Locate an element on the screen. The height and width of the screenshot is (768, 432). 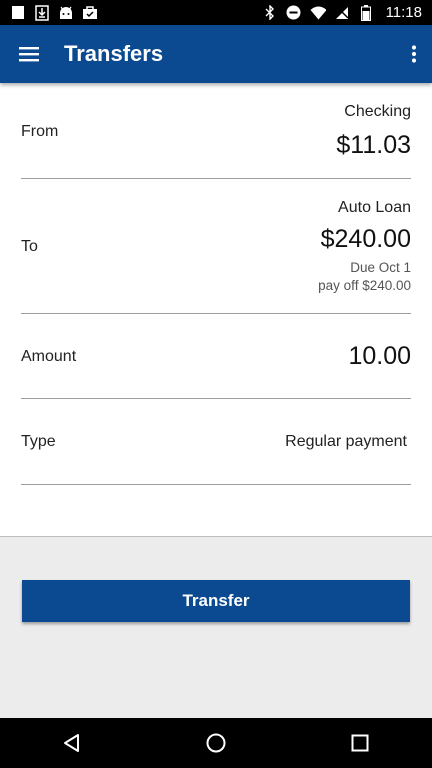
status-bar-right: 11:18 is located at coordinates (342, 12).